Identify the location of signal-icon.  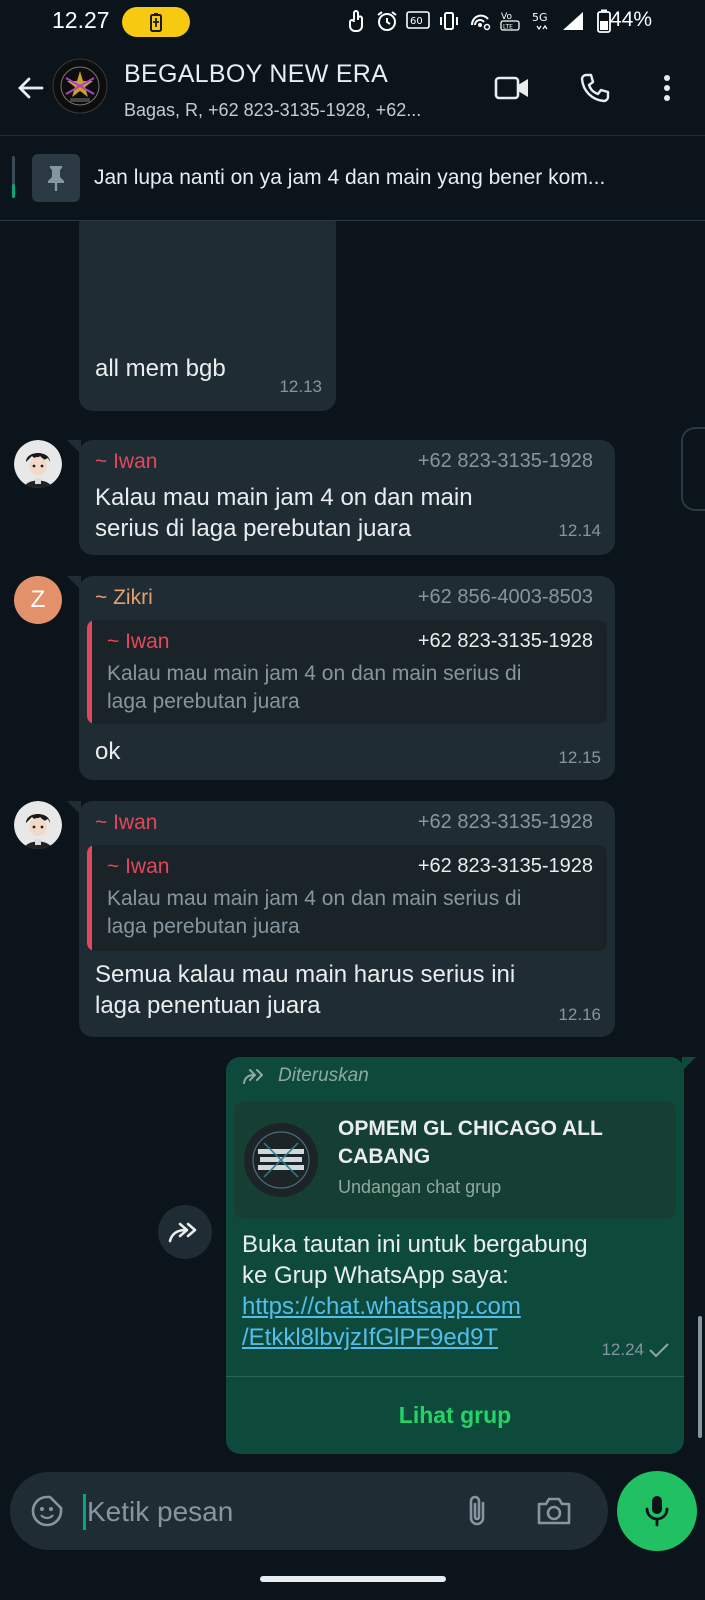
(573, 21).